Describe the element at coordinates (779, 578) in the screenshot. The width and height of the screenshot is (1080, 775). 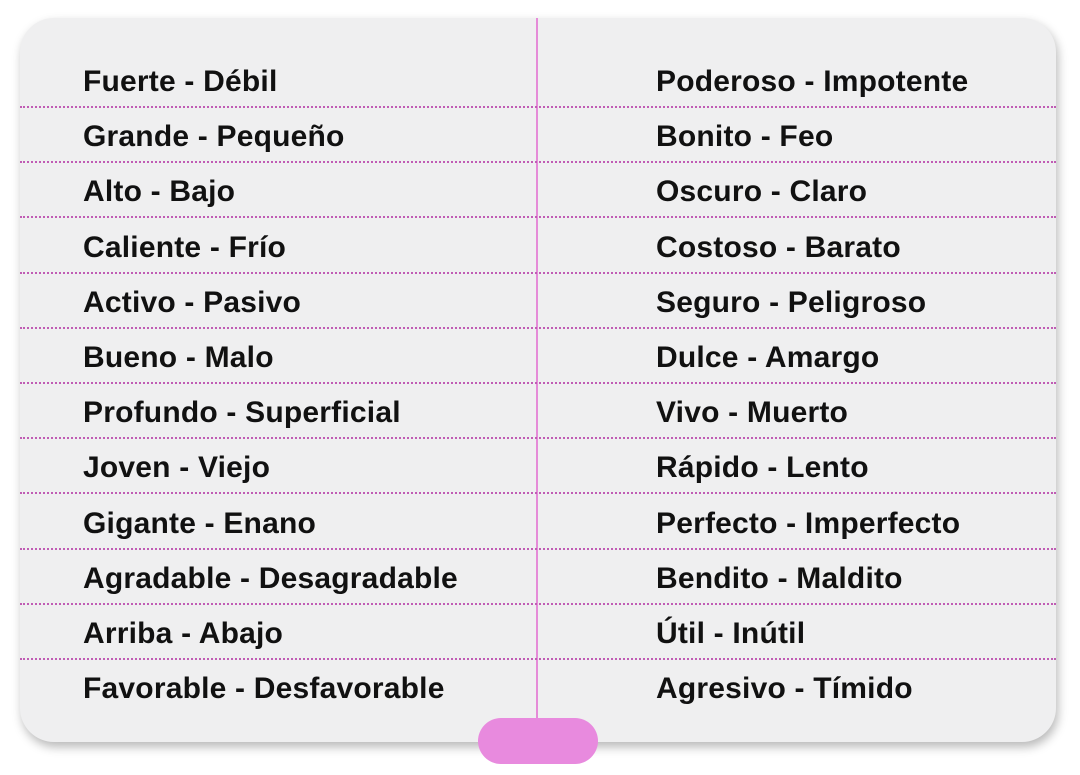
I see `word-pair-right-10: Bendito - Maldito` at that location.